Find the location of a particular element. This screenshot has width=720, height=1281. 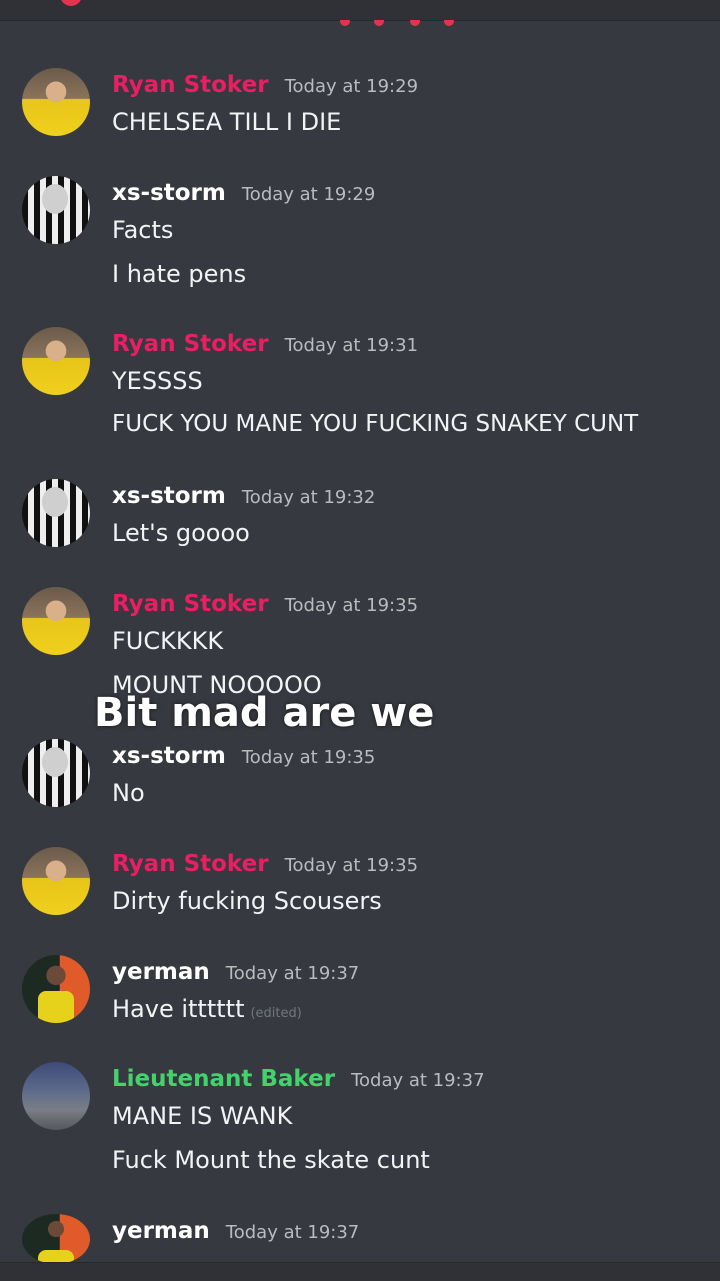

message-text: Let's goooo is located at coordinates (181, 533).